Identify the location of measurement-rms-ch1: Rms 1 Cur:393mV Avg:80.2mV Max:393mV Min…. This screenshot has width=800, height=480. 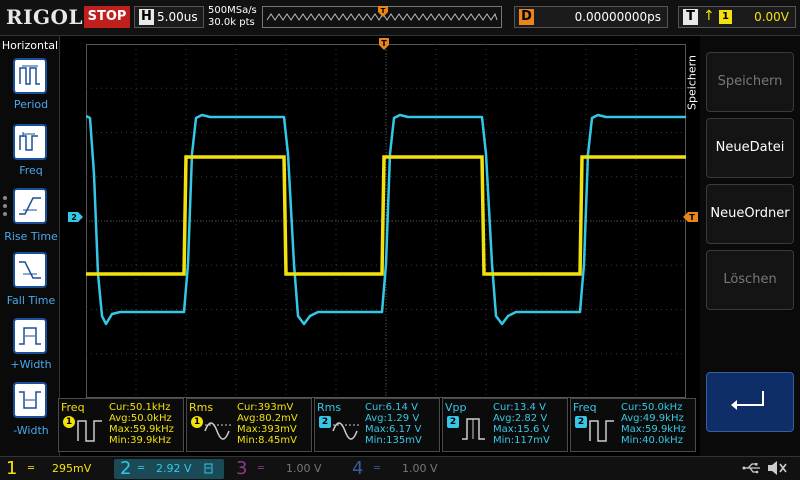
(249, 425).